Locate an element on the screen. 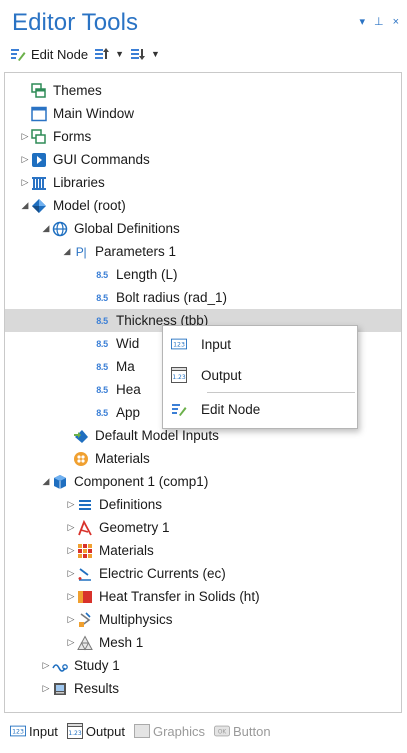 The width and height of the screenshot is (407, 753). move-up-icon is located at coordinates (102, 54).